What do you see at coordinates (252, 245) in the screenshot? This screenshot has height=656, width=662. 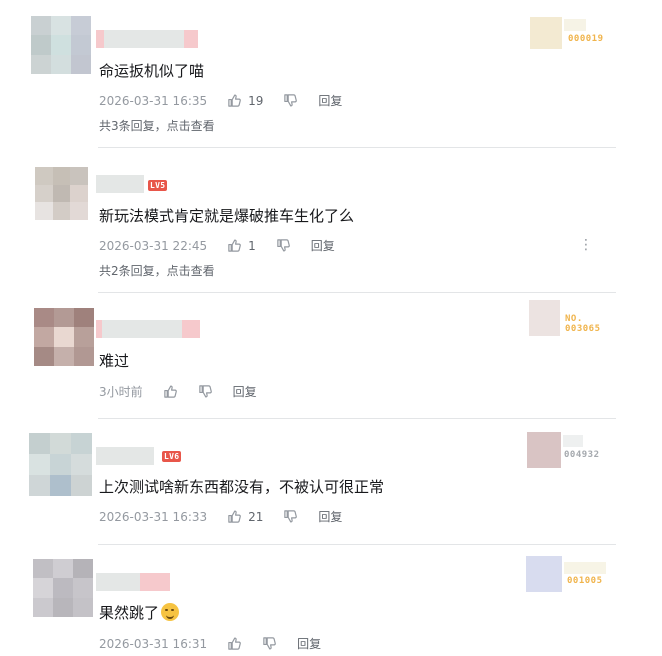 I see `like-count: 1` at bounding box center [252, 245].